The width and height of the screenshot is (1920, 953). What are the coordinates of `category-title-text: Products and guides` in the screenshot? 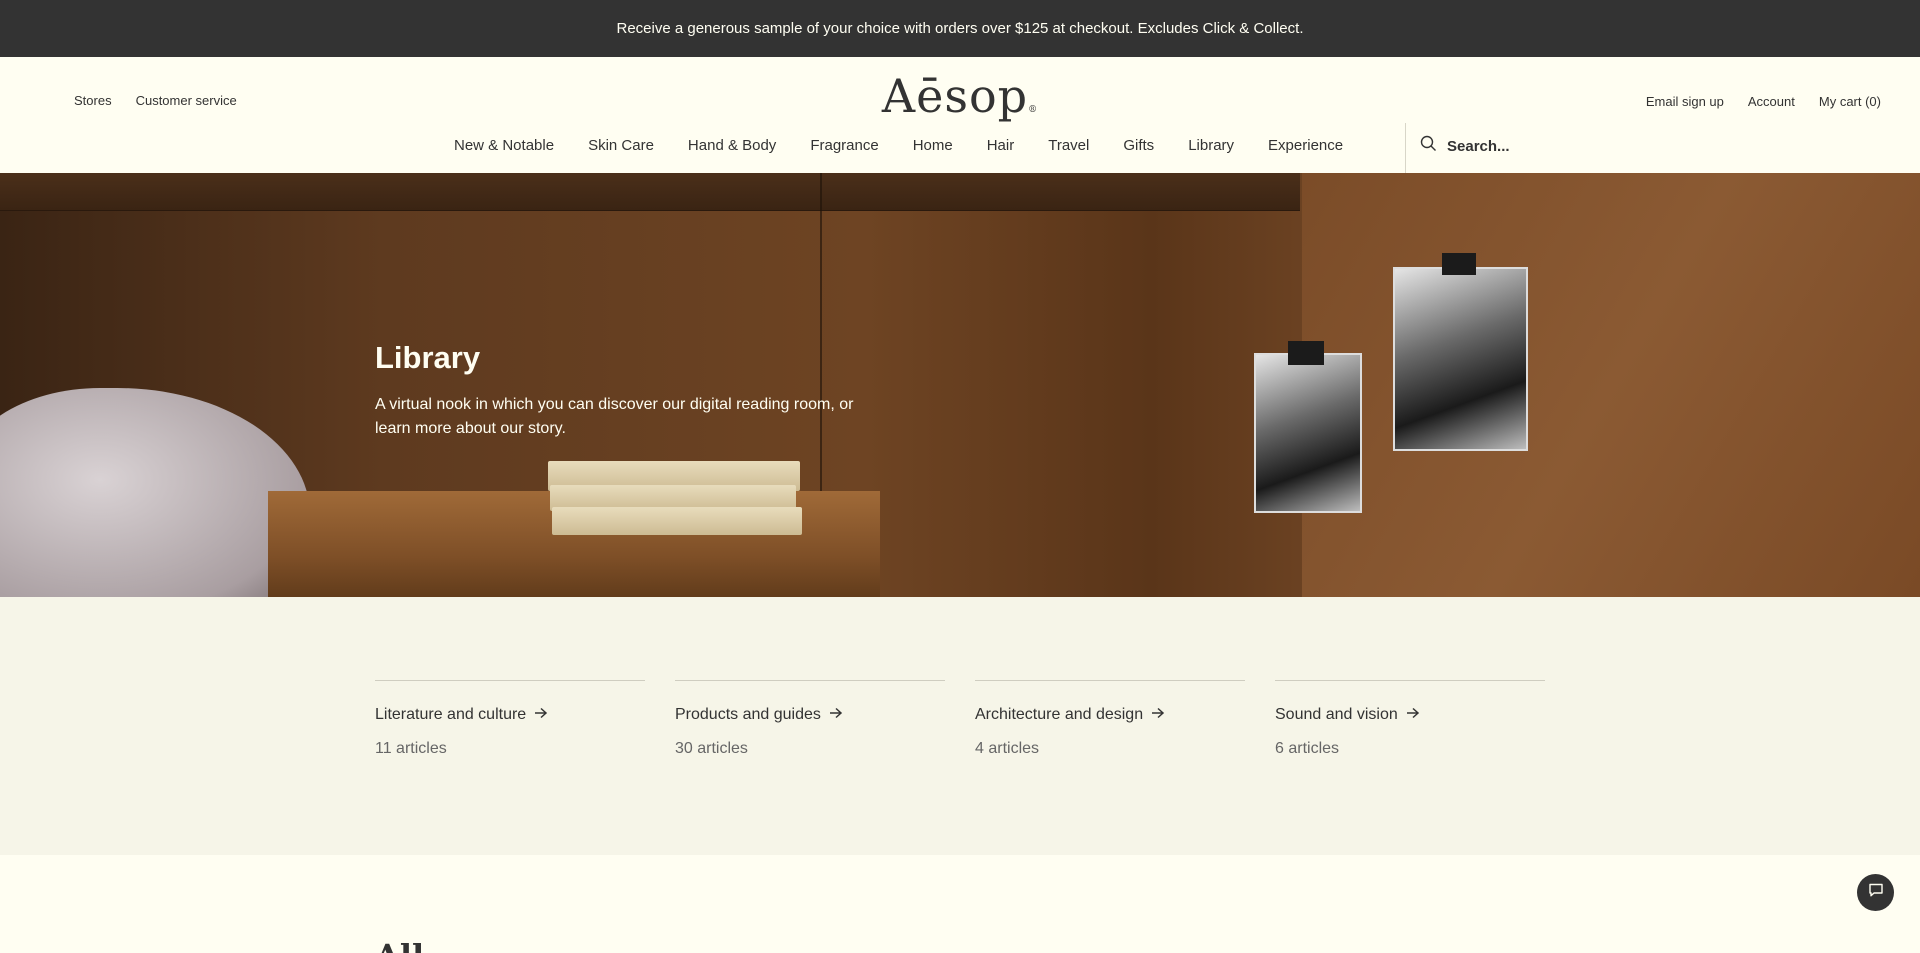 It's located at (748, 714).